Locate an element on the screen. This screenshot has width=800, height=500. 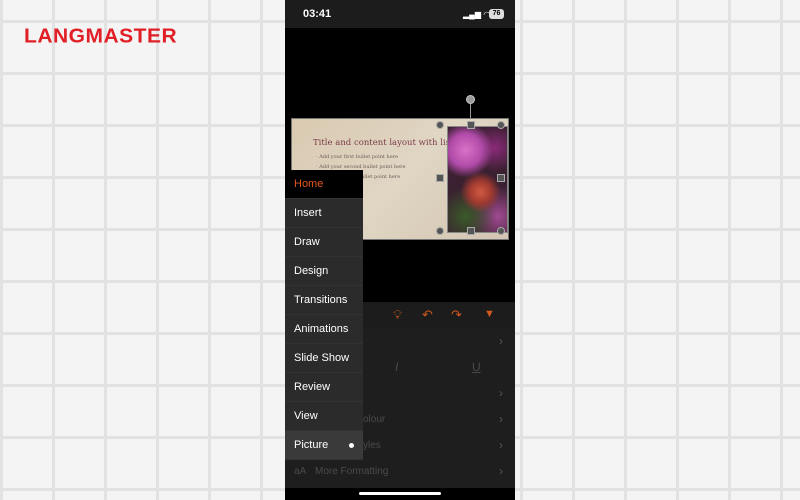
menu-item-label: Picture is located at coordinates (311, 445).